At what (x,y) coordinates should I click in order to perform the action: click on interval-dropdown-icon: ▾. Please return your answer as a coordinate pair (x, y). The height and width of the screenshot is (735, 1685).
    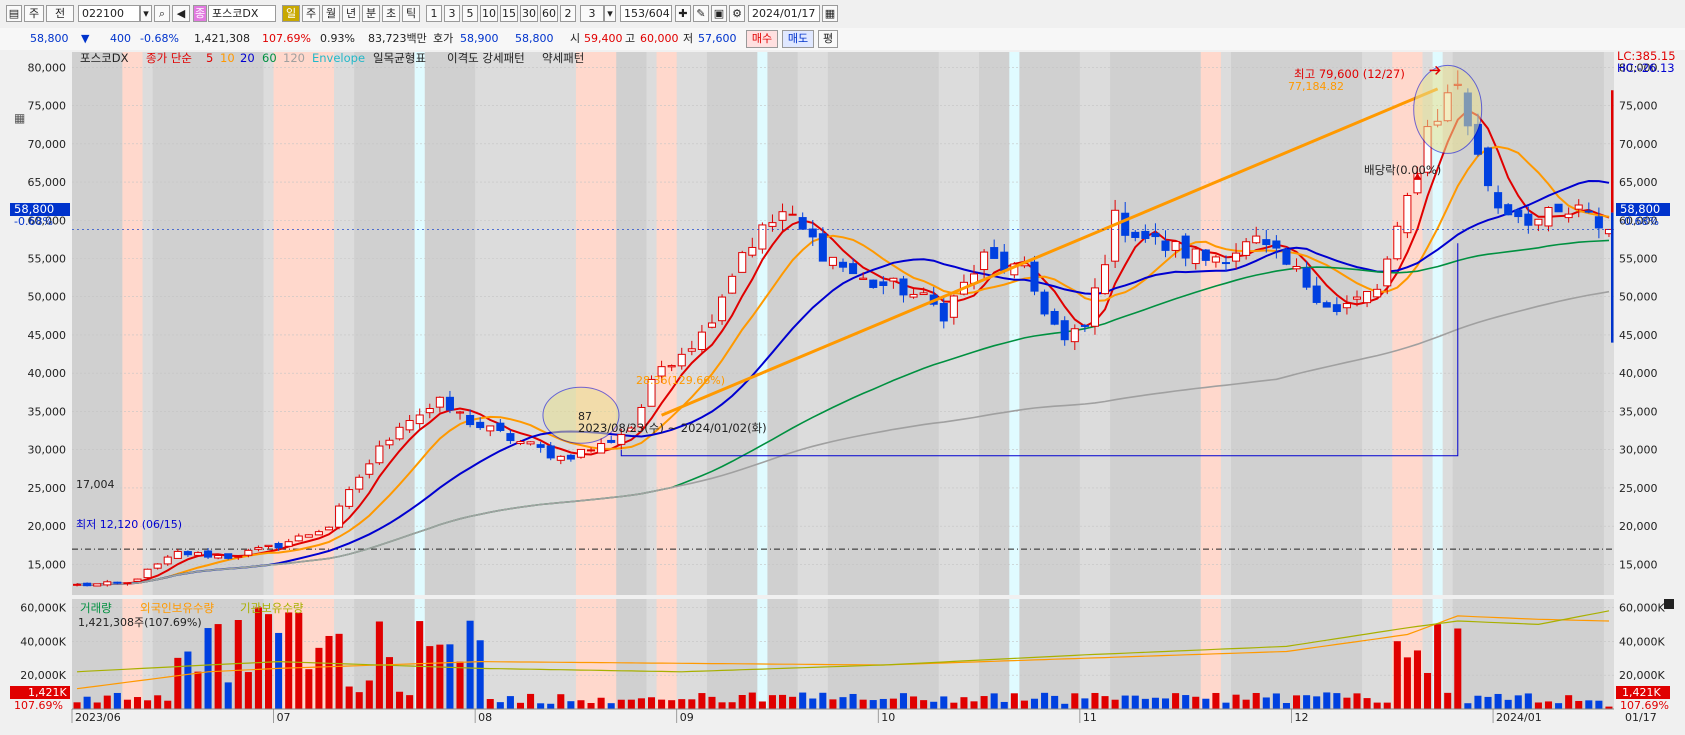
    Looking at the image, I should click on (610, 13).